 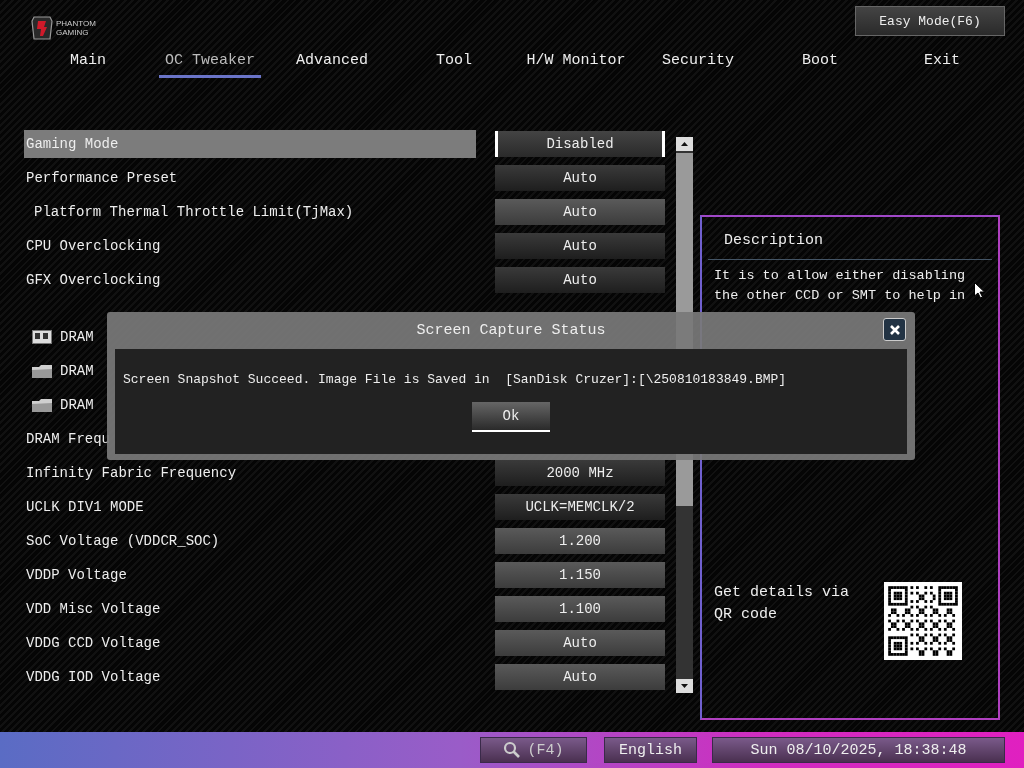 I want to click on setting-label: Infinity Fabric Frequency, so click(x=250, y=473).